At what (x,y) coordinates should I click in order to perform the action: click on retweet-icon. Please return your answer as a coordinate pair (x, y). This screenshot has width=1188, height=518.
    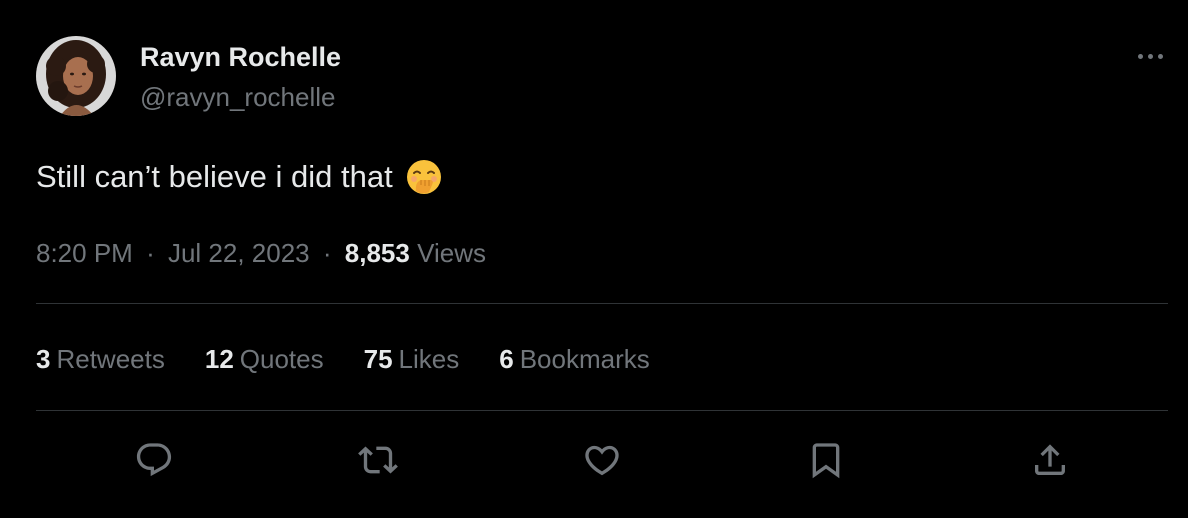
    Looking at the image, I should click on (378, 460).